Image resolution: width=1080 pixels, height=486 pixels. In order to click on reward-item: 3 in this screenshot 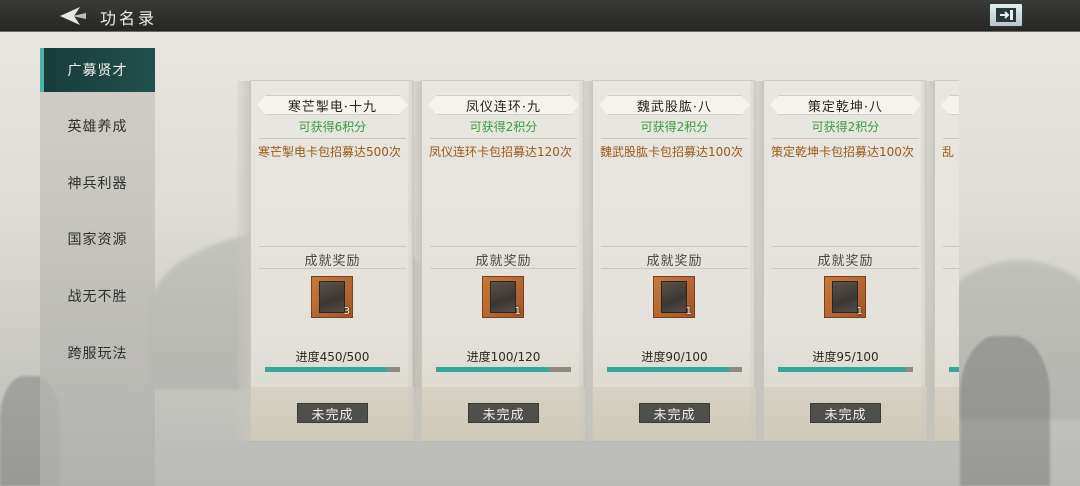, I will do `click(332, 297)`.